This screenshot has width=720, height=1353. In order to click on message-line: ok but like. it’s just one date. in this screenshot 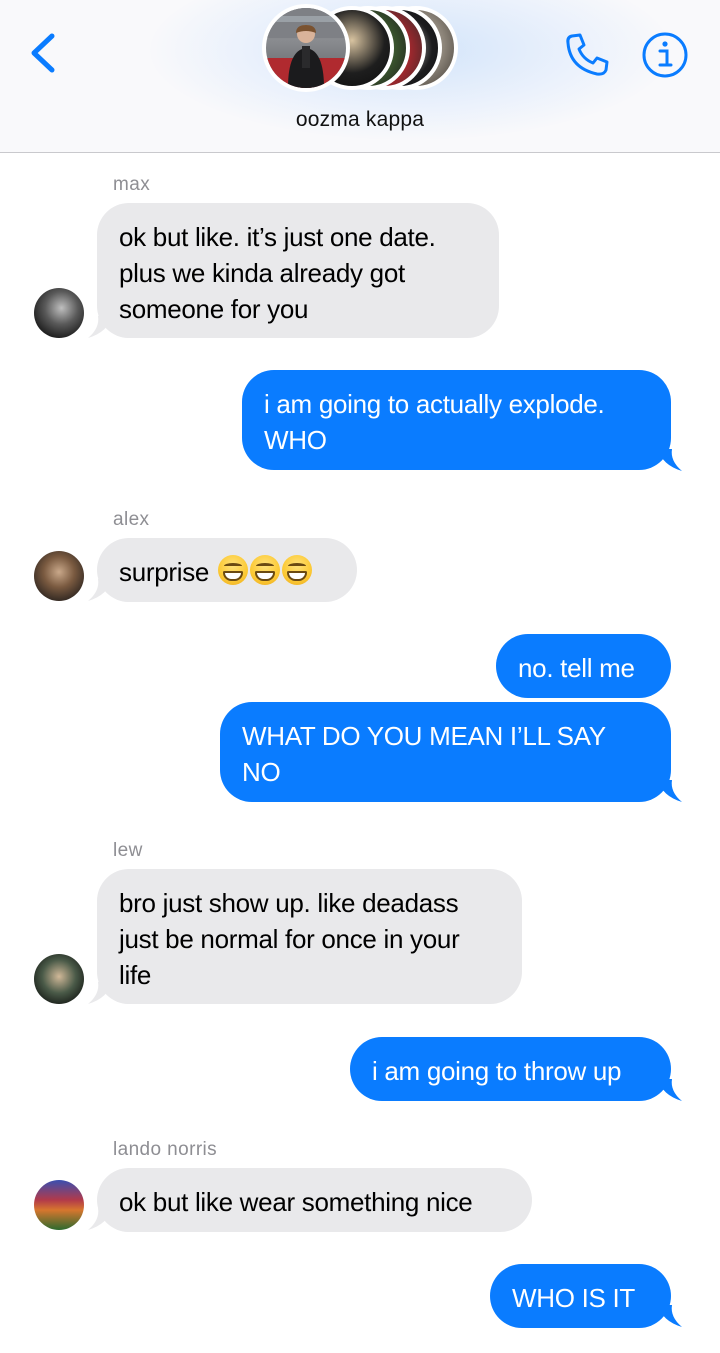, I will do `click(277, 237)`.